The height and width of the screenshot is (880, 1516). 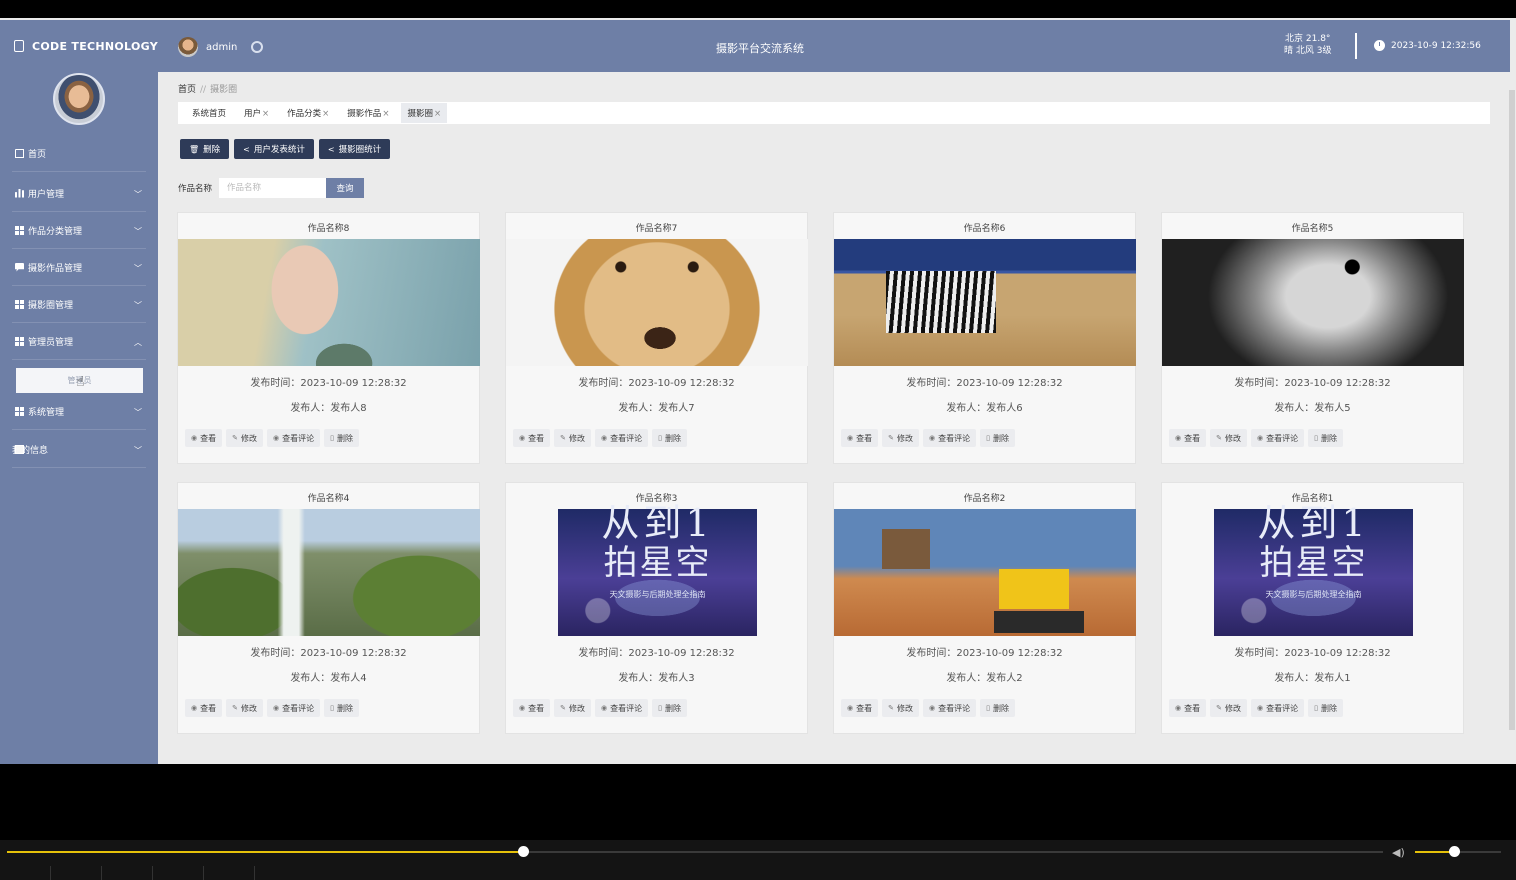 What do you see at coordinates (1192, 438) in the screenshot?
I see `button-label: 查看` at bounding box center [1192, 438].